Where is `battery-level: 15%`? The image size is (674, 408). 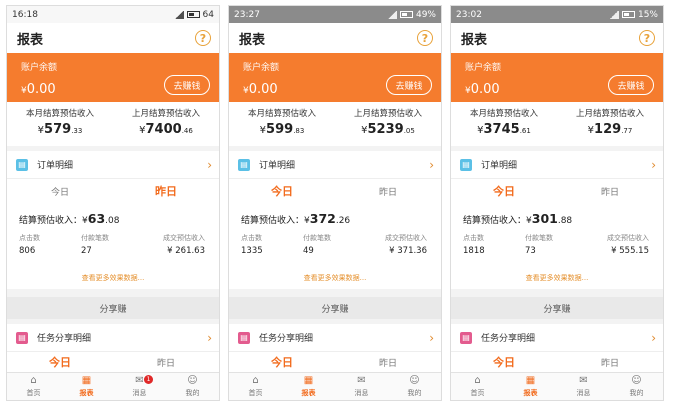
battery-level: 15% is located at coordinates (647, 14).